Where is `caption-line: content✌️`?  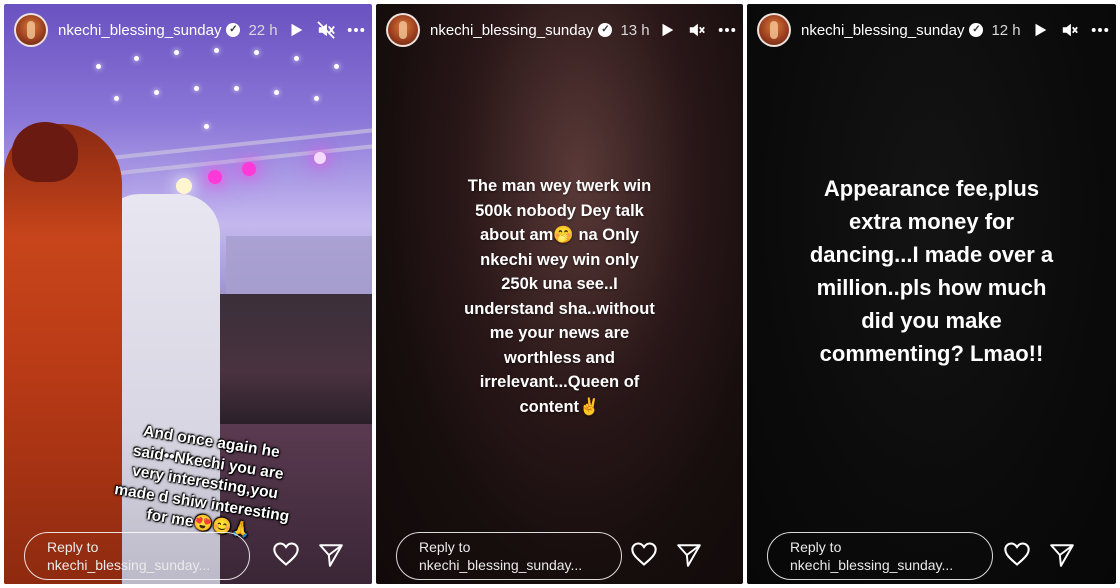 caption-line: content✌️ is located at coordinates (559, 406).